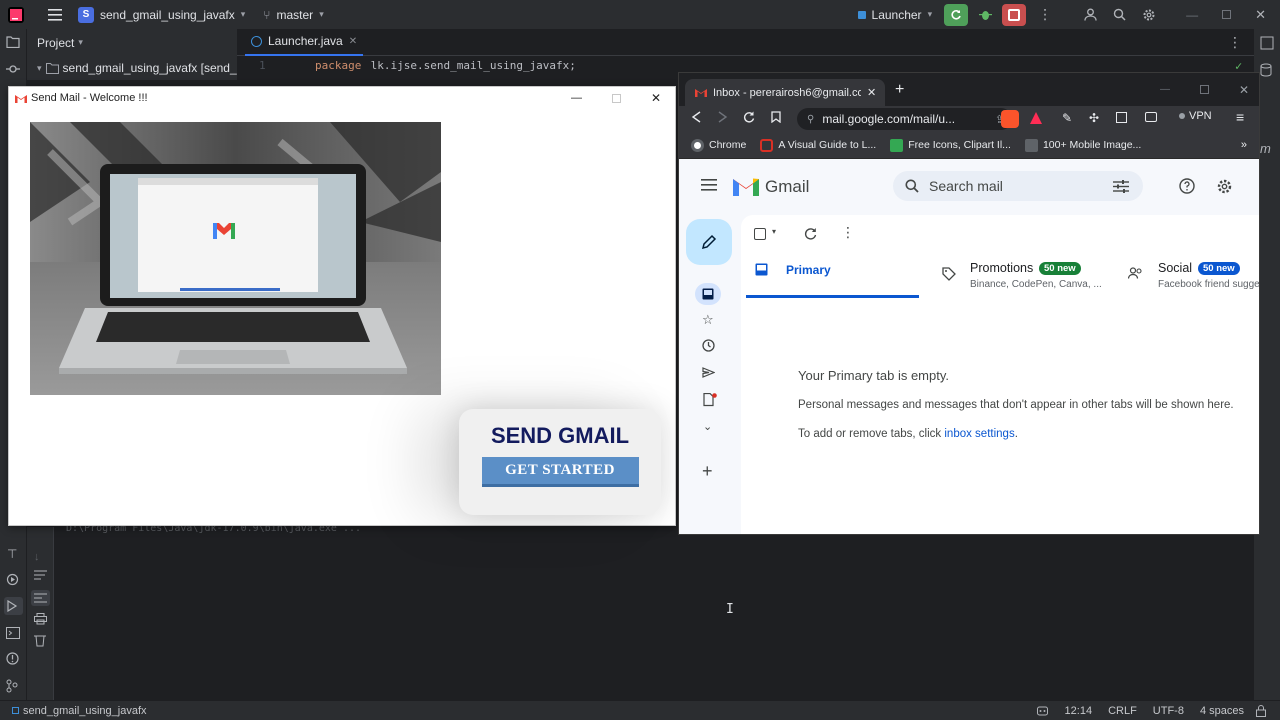  Describe the element at coordinates (12, 686) in the screenshot. I see `git-icon` at that location.